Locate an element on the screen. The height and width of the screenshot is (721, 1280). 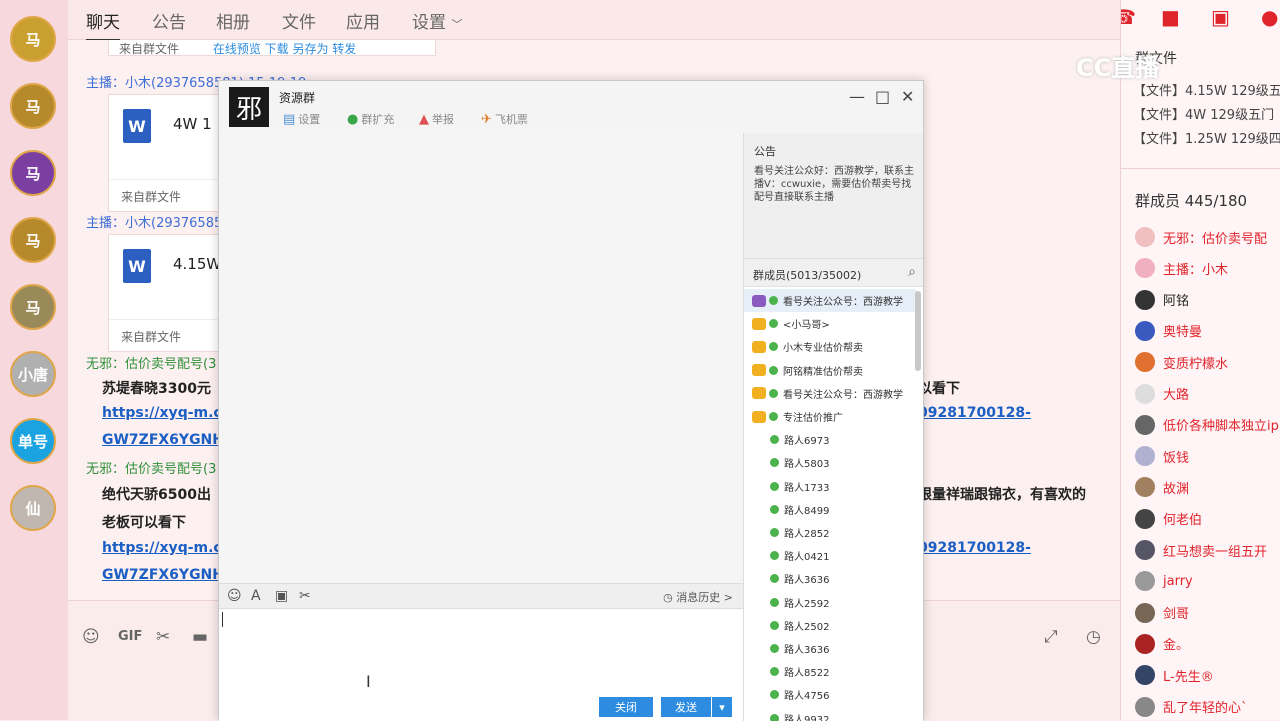
ticket-button: ✈ 飞机票 is located at coordinates (504, 119).